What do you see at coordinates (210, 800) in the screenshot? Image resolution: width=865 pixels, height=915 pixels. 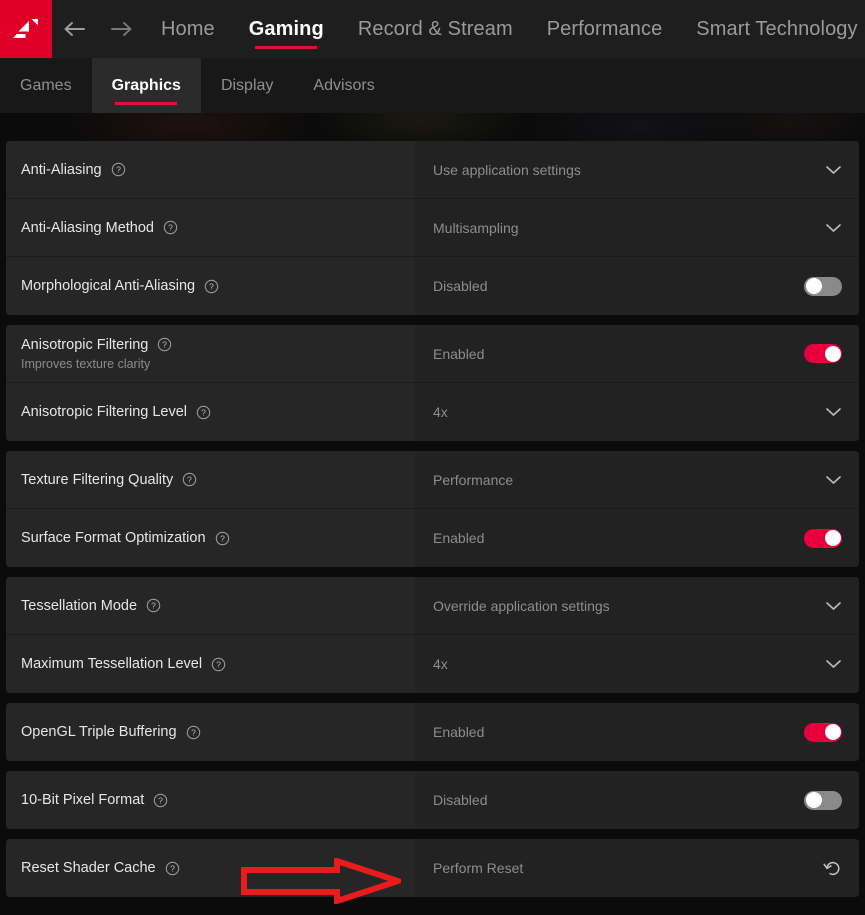 I see `setting-label-cell: 10-Bit Pixel Format?` at bounding box center [210, 800].